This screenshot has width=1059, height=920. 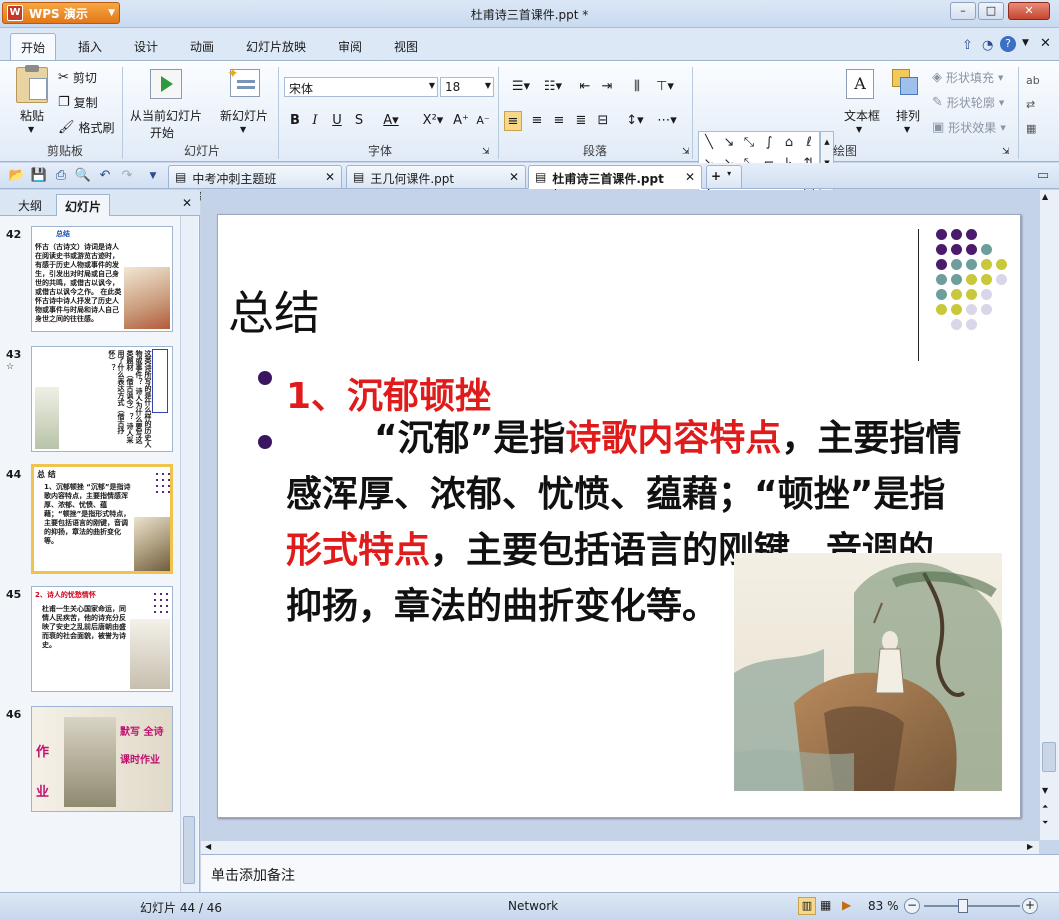 I want to click on tab-outline: 大纲, so click(x=30, y=205).